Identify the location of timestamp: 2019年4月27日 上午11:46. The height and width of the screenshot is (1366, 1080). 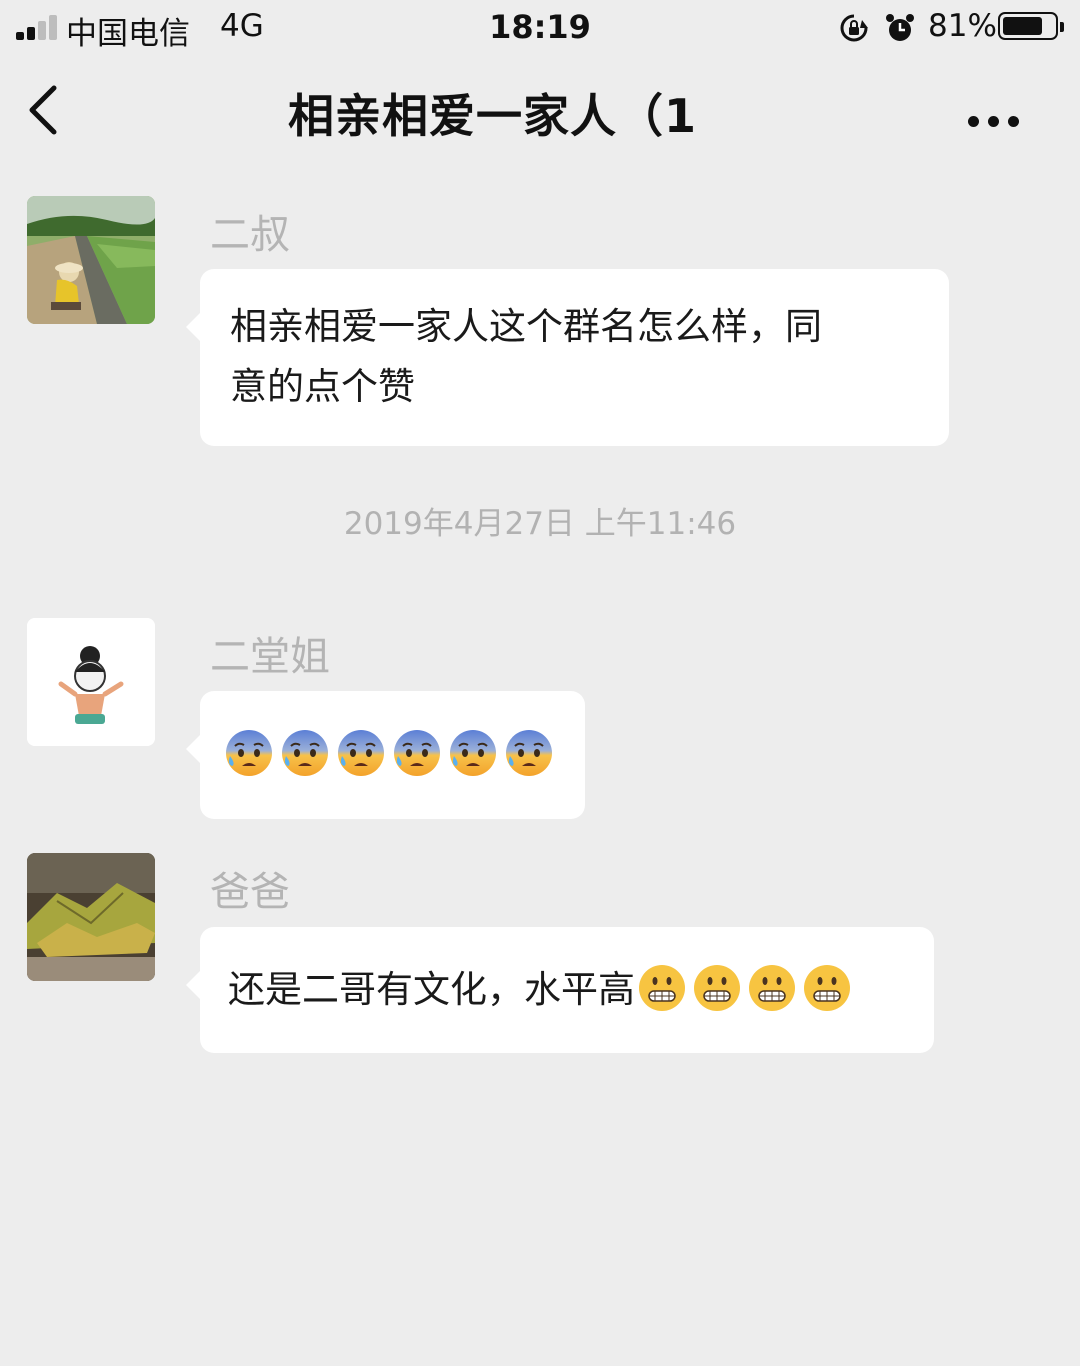
(540, 524).